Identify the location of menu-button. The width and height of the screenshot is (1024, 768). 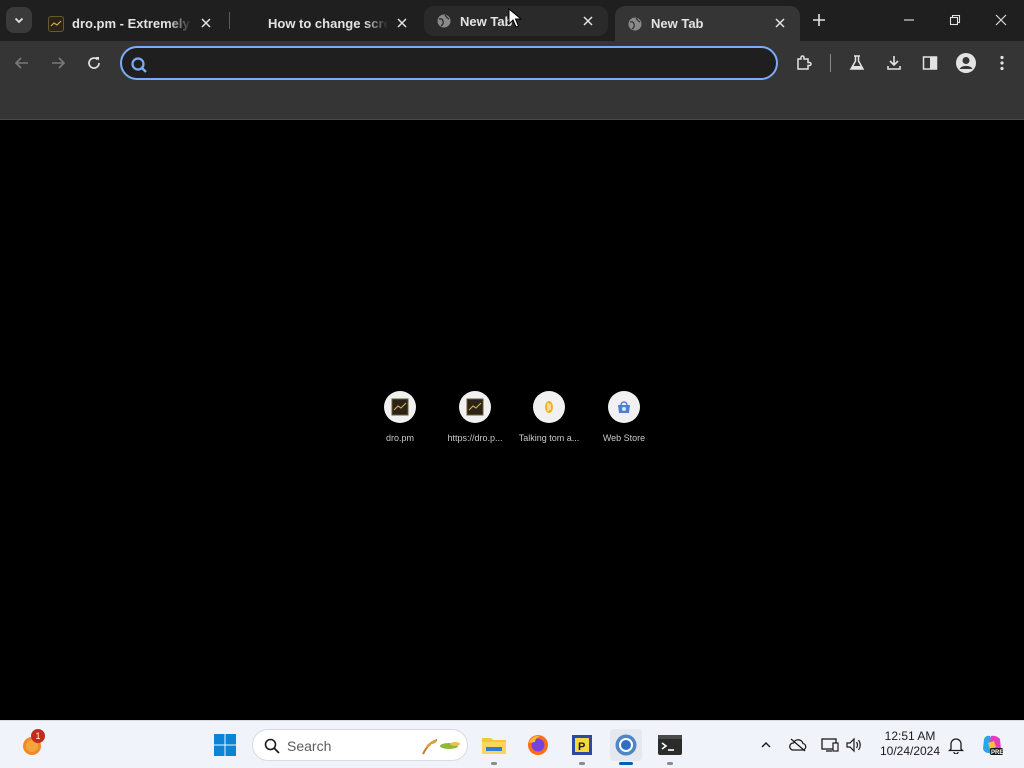
(1002, 63).